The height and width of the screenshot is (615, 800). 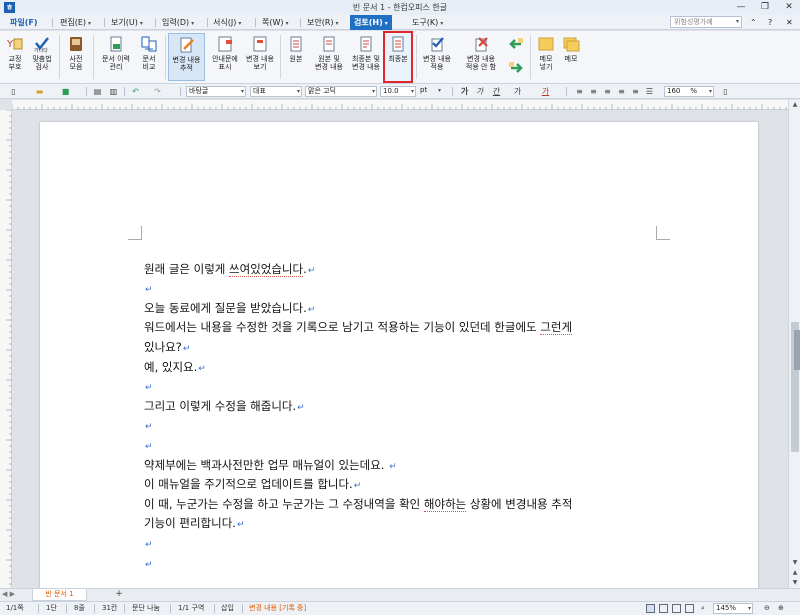 I want to click on close-document-icon: ✕, so click(x=789, y=22).